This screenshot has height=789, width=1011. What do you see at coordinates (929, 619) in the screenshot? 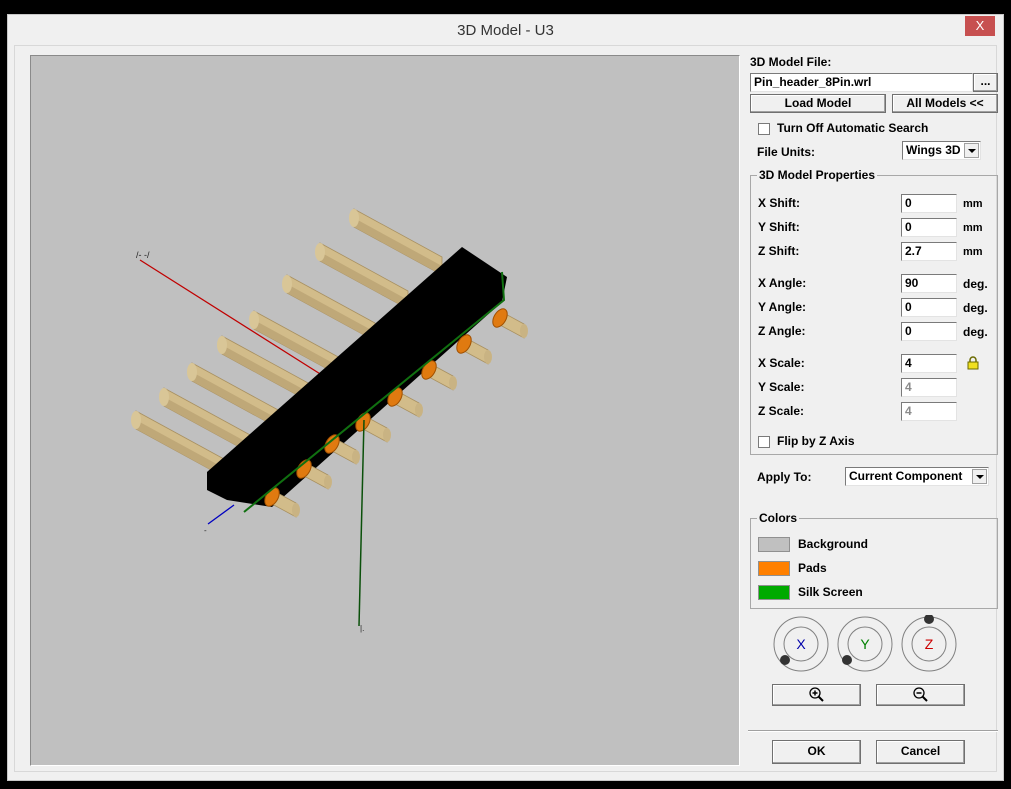
I see `z-dial-handle` at bounding box center [929, 619].